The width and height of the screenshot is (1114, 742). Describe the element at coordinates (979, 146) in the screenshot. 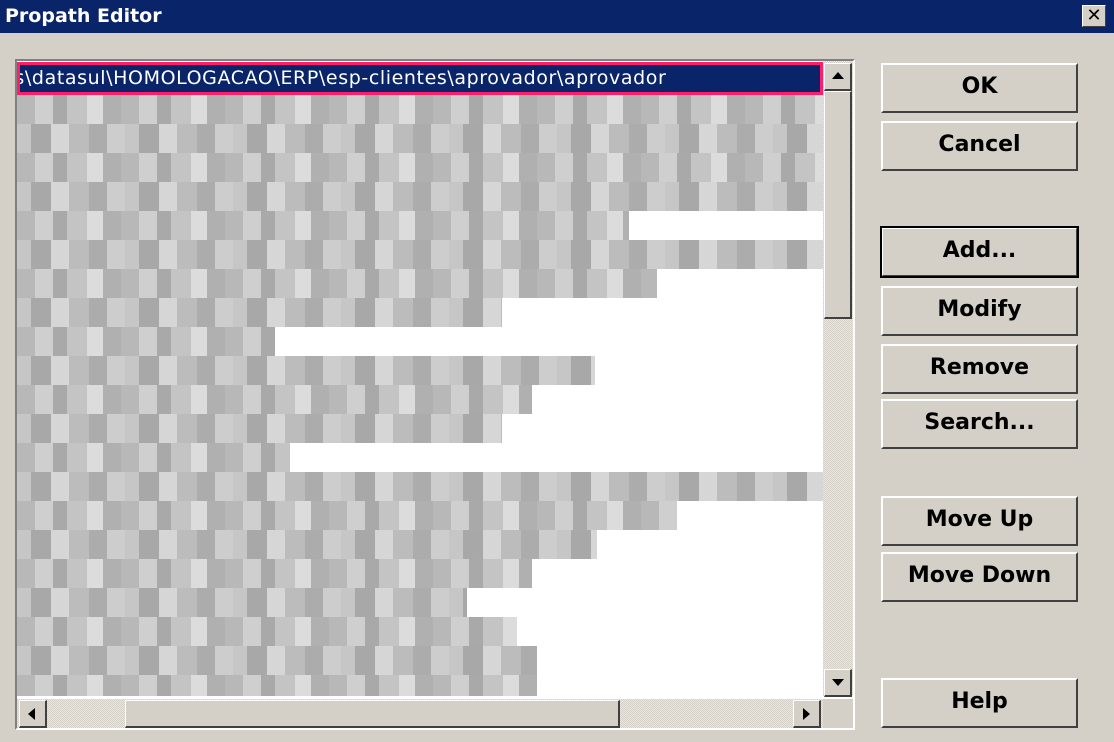

I see `cancel-button: Cancel` at that location.